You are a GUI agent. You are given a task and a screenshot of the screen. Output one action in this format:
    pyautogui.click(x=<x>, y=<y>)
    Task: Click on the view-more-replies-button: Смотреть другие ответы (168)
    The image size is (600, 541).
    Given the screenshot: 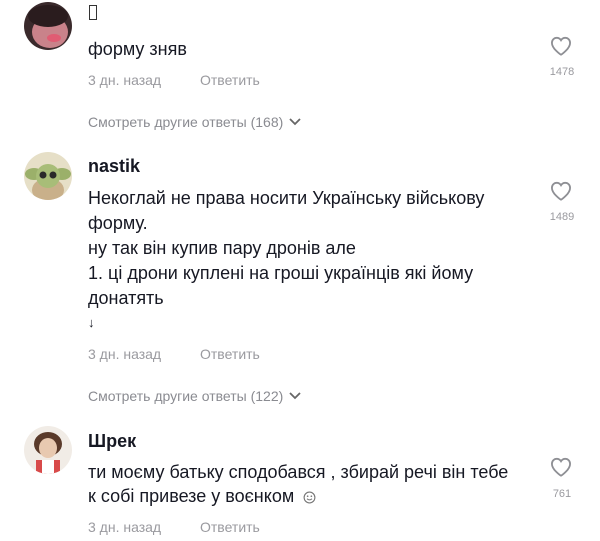 What is the action you would take?
    pyautogui.click(x=194, y=122)
    